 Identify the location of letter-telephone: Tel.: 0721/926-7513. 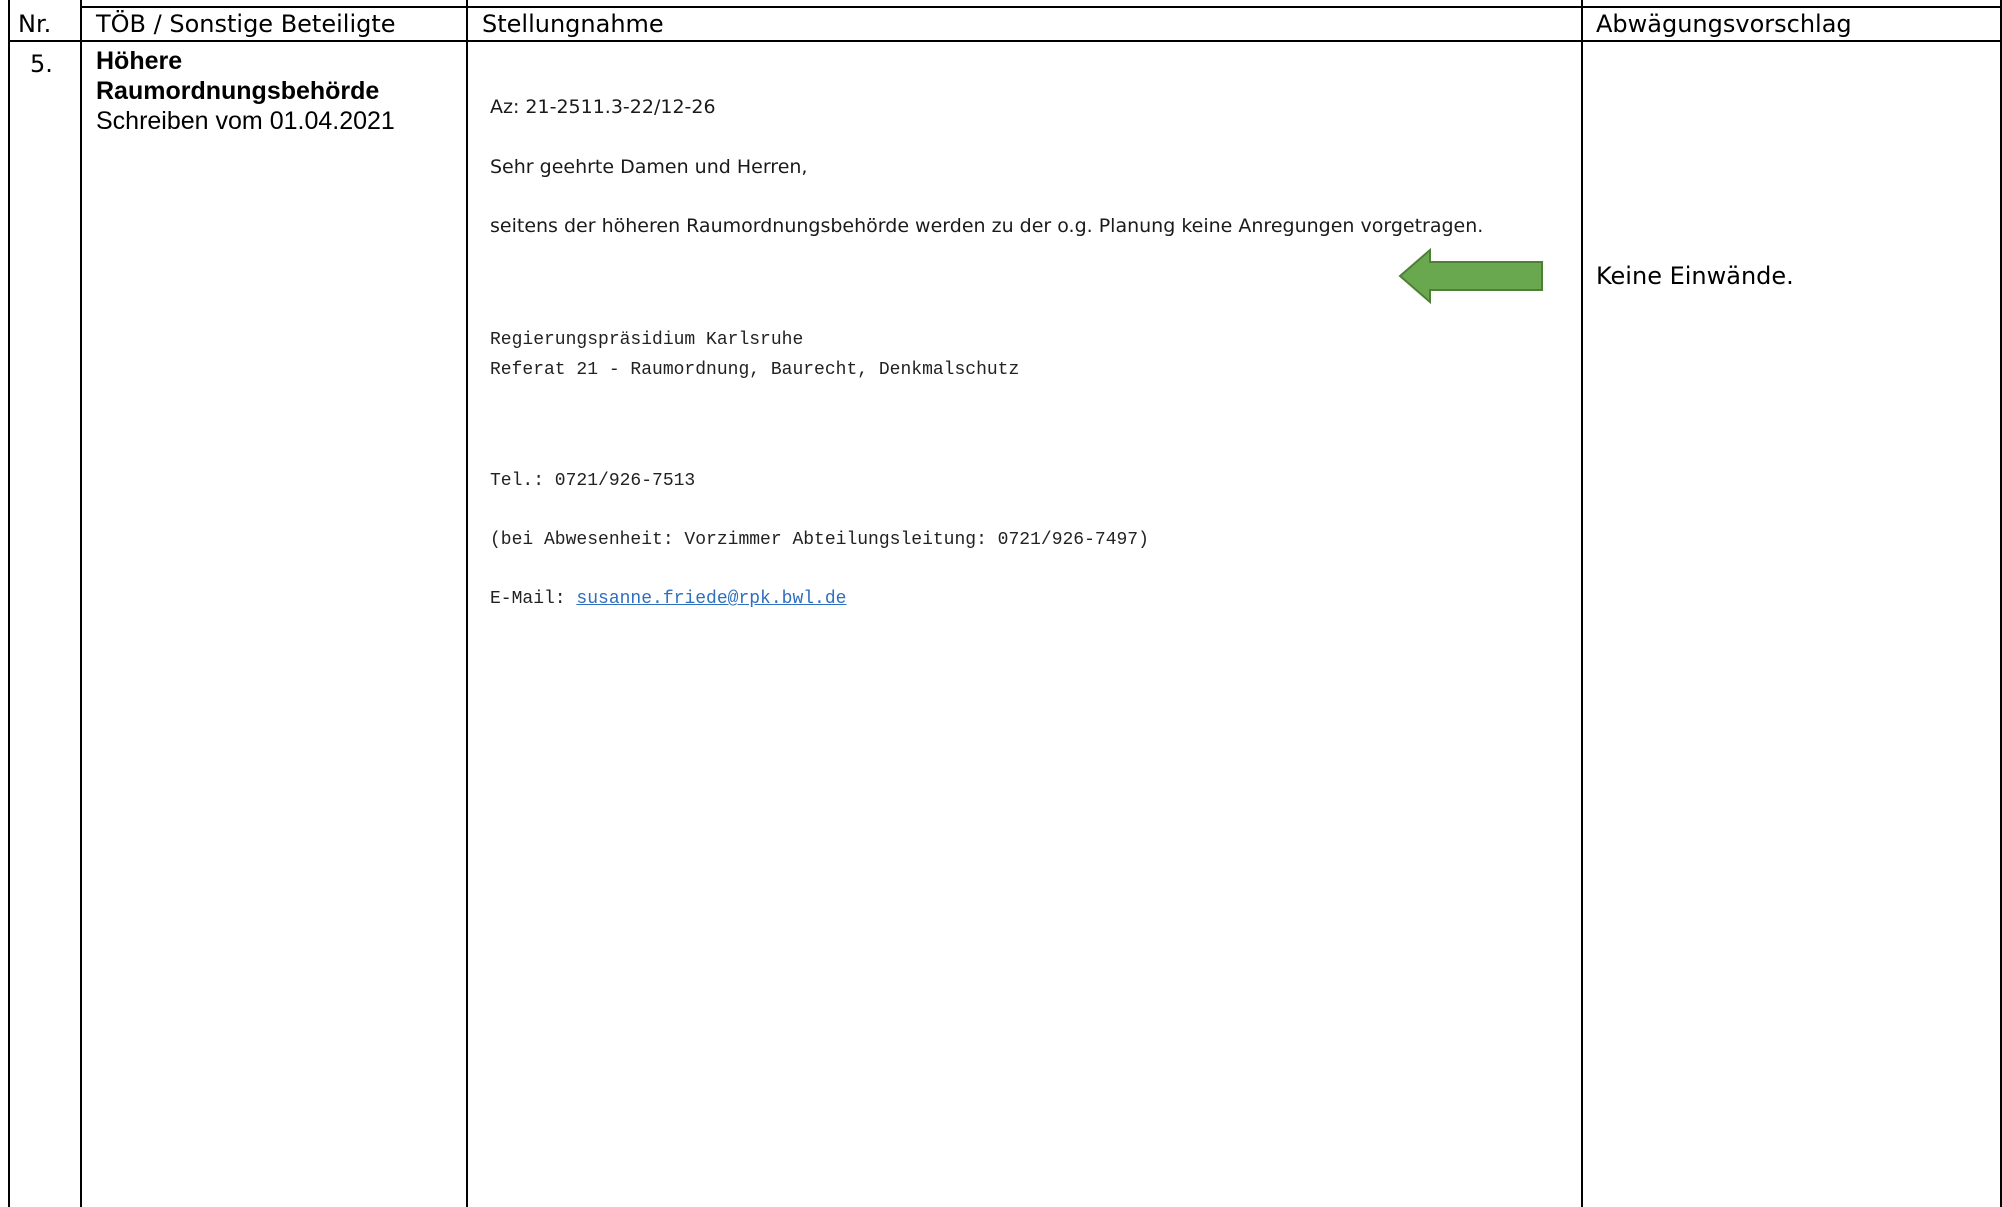
(593, 481).